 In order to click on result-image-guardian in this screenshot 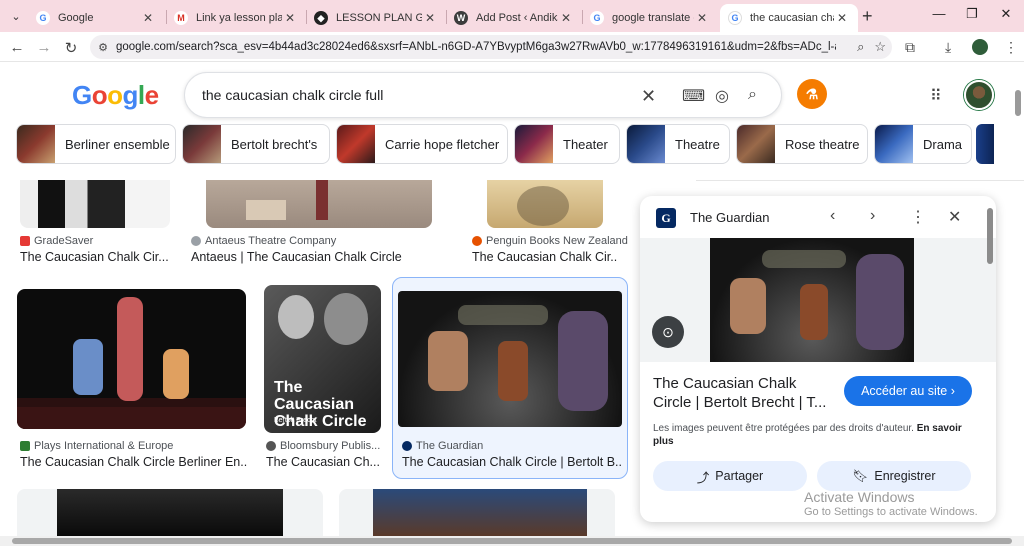, I will do `click(510, 359)`.